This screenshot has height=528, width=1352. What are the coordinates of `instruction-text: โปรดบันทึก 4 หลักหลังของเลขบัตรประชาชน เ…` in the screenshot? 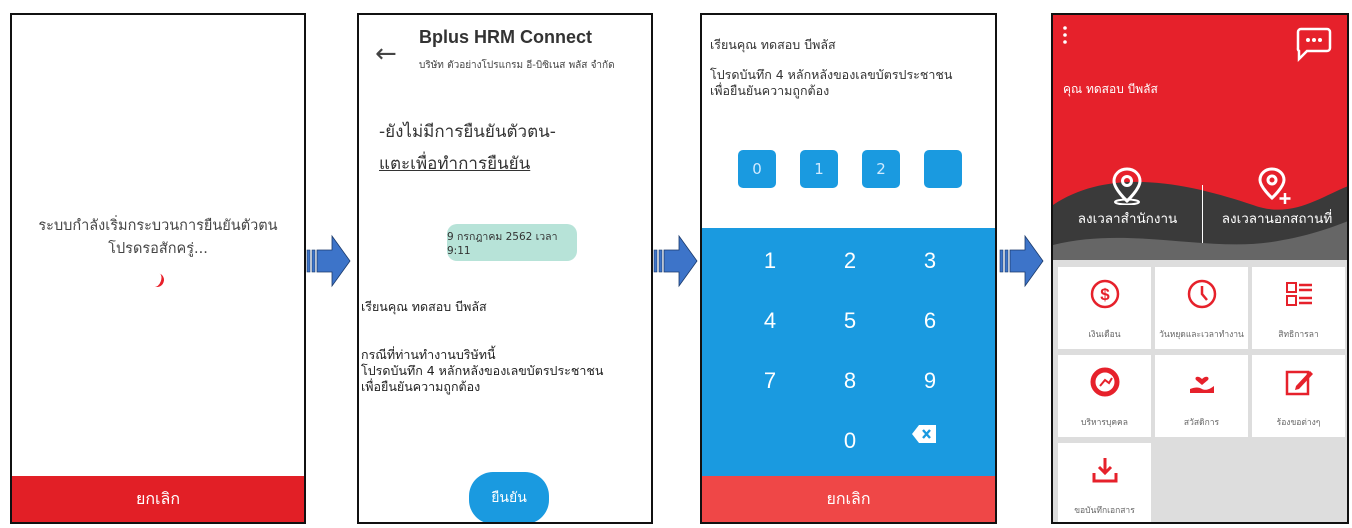 It's located at (831, 83).